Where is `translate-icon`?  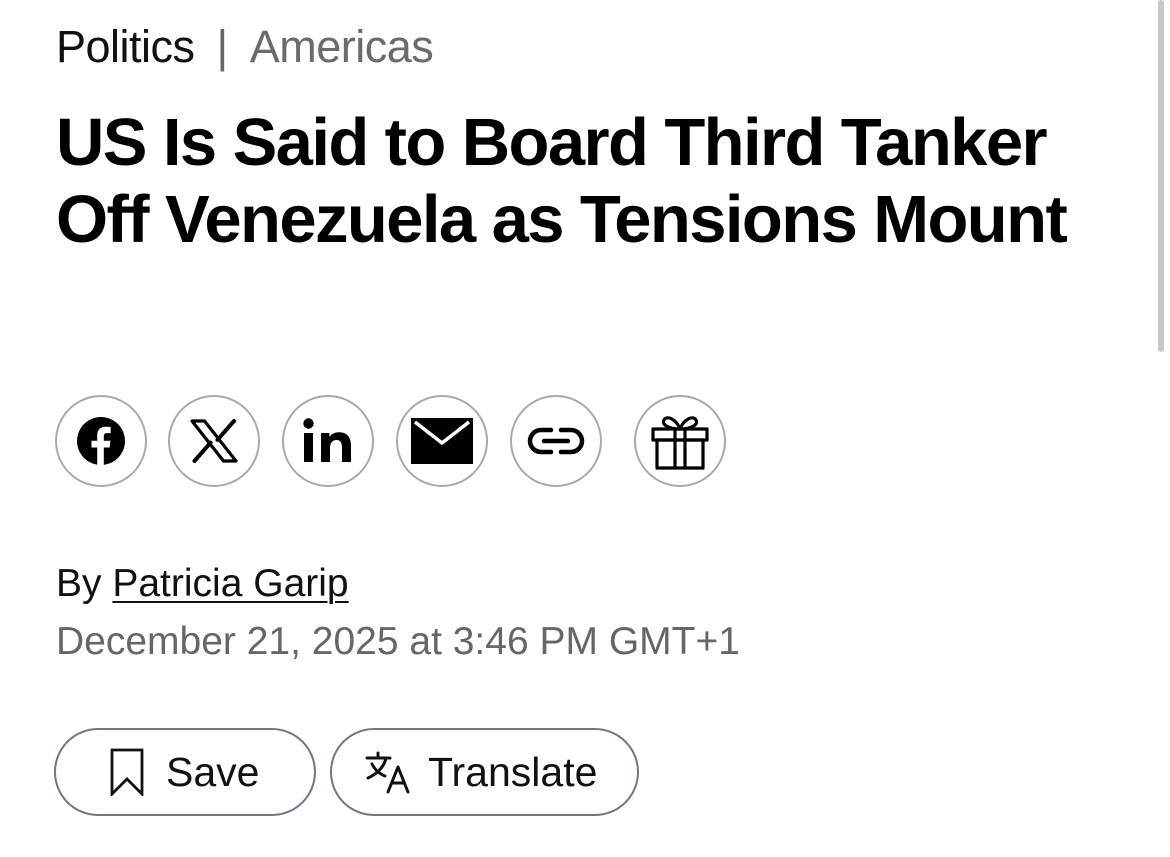 translate-icon is located at coordinates (387, 772).